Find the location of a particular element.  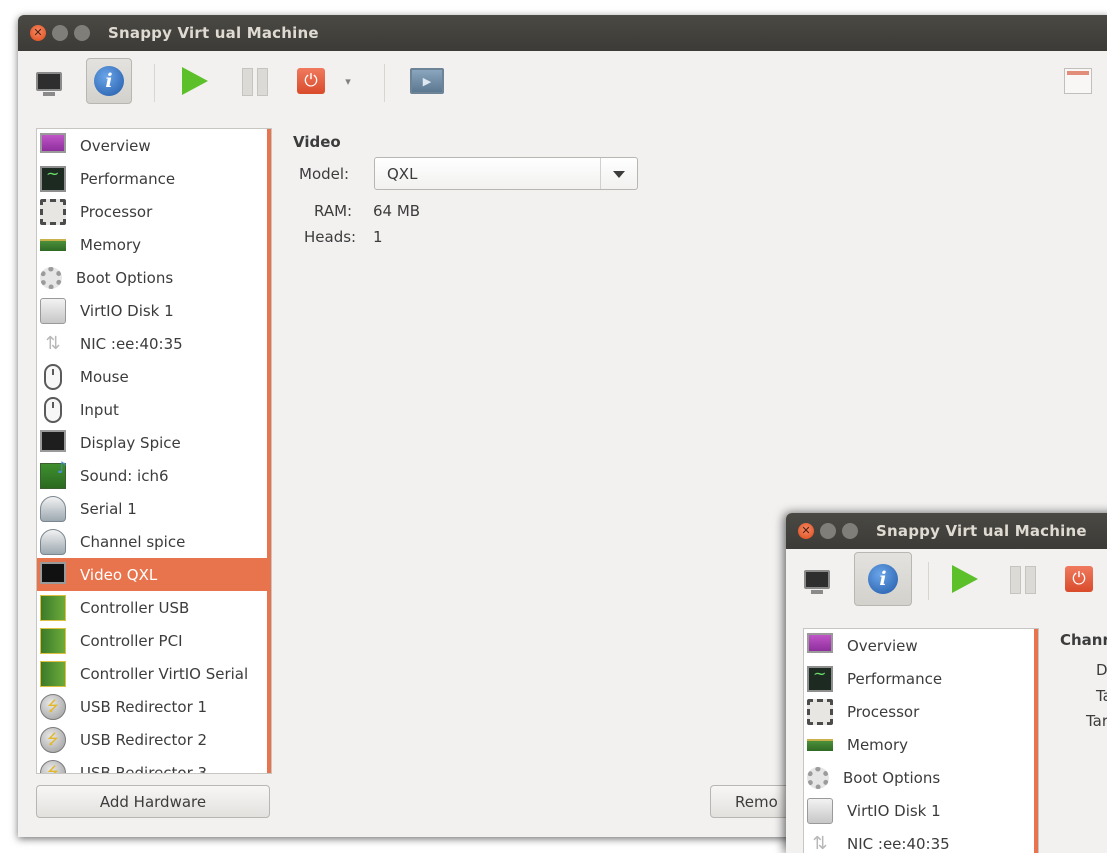

hardware-item-sound-ich6: Sound: ich6 is located at coordinates (154, 475).